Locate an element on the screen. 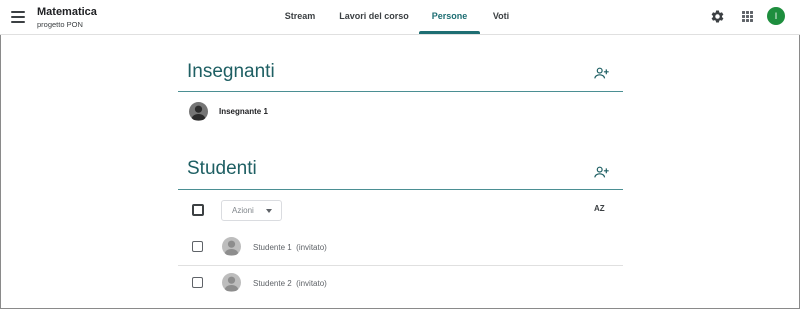  teachers-divider is located at coordinates (400, 91).